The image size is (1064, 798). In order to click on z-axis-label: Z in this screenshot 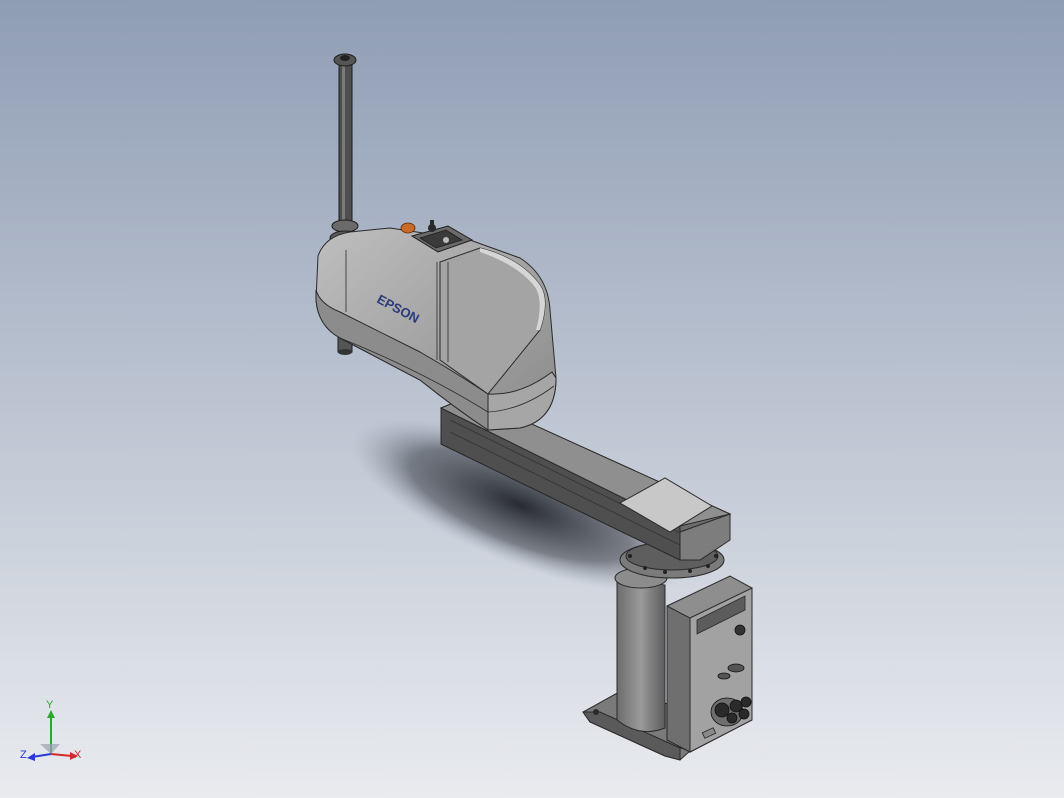, I will do `click(23, 755)`.